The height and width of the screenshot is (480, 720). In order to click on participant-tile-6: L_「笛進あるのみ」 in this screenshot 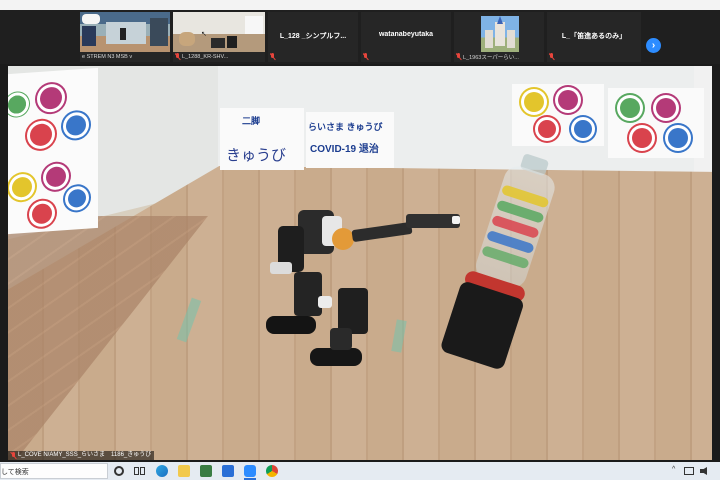, I will do `click(594, 37)`.